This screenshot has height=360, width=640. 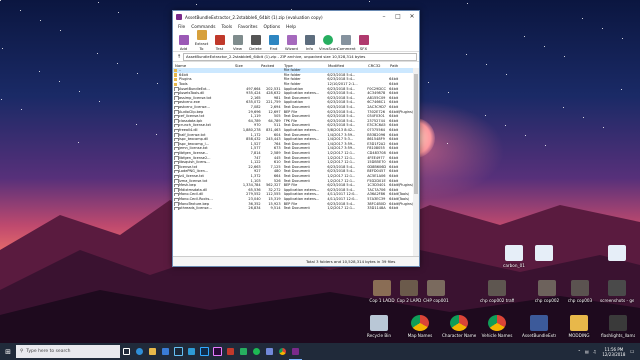 I want to click on cell-type: File folder, so click(x=292, y=70).